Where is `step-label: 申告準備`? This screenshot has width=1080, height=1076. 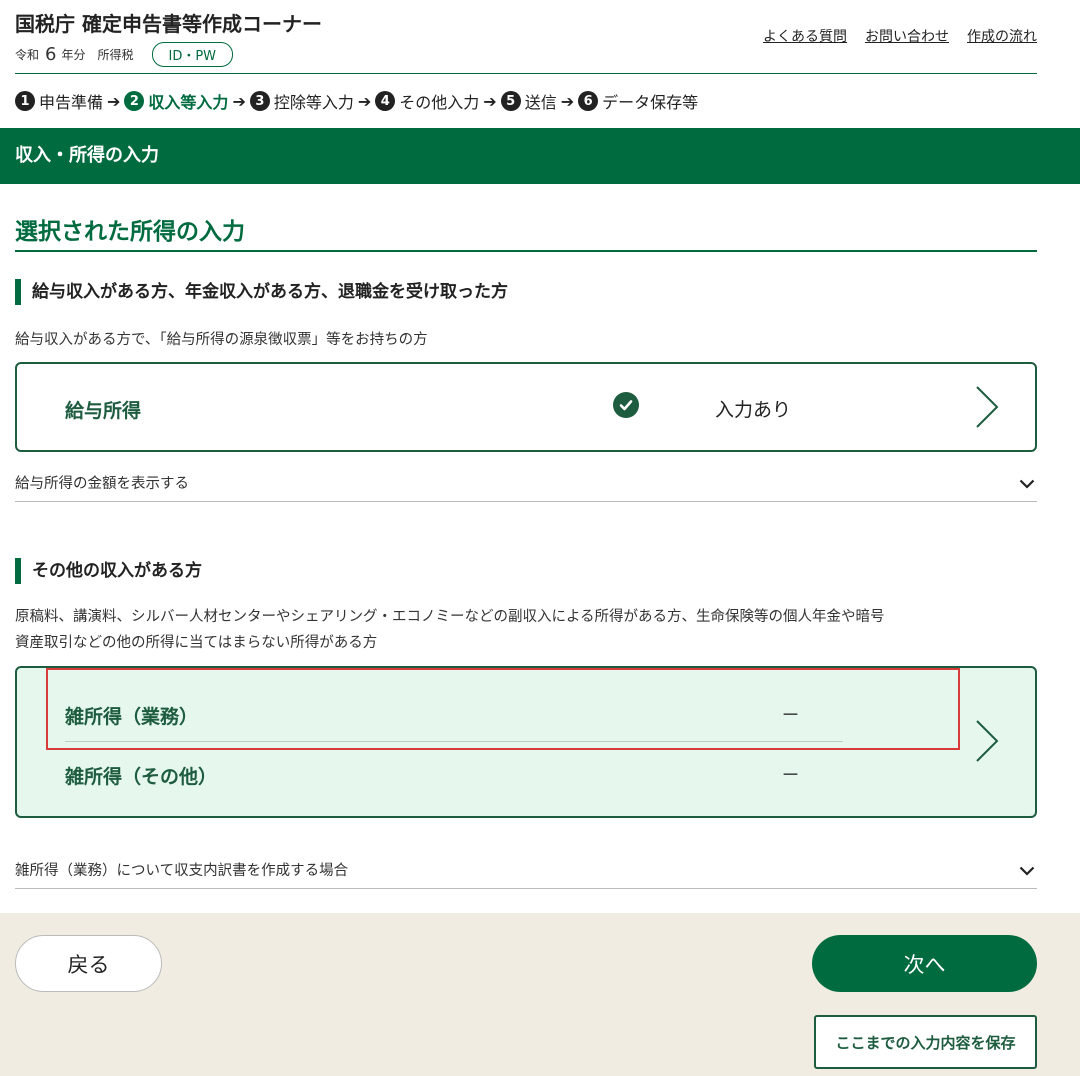
step-label: 申告準備 is located at coordinates (71, 102).